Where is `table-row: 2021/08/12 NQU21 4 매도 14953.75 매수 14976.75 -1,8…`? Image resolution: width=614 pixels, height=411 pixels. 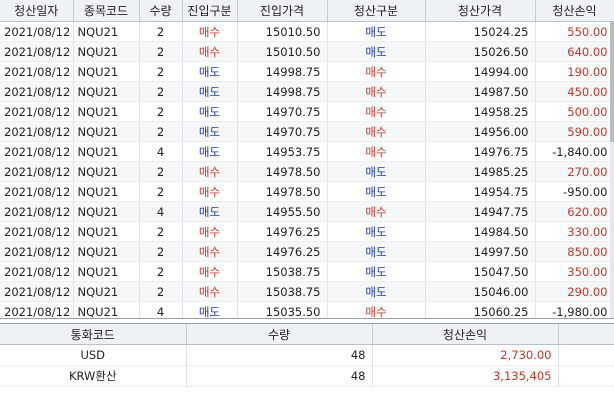
table-row: 2021/08/12 NQU21 4 매도 14953.75 매수 14976.75 -1,8… is located at coordinates (307, 151).